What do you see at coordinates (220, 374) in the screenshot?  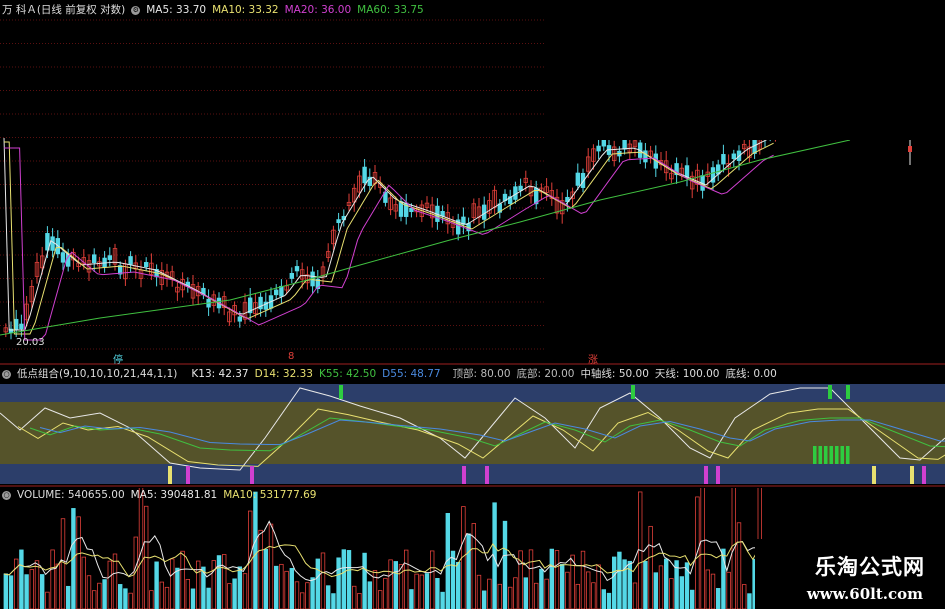 I see `k13-value: K13: 42.37` at bounding box center [220, 374].